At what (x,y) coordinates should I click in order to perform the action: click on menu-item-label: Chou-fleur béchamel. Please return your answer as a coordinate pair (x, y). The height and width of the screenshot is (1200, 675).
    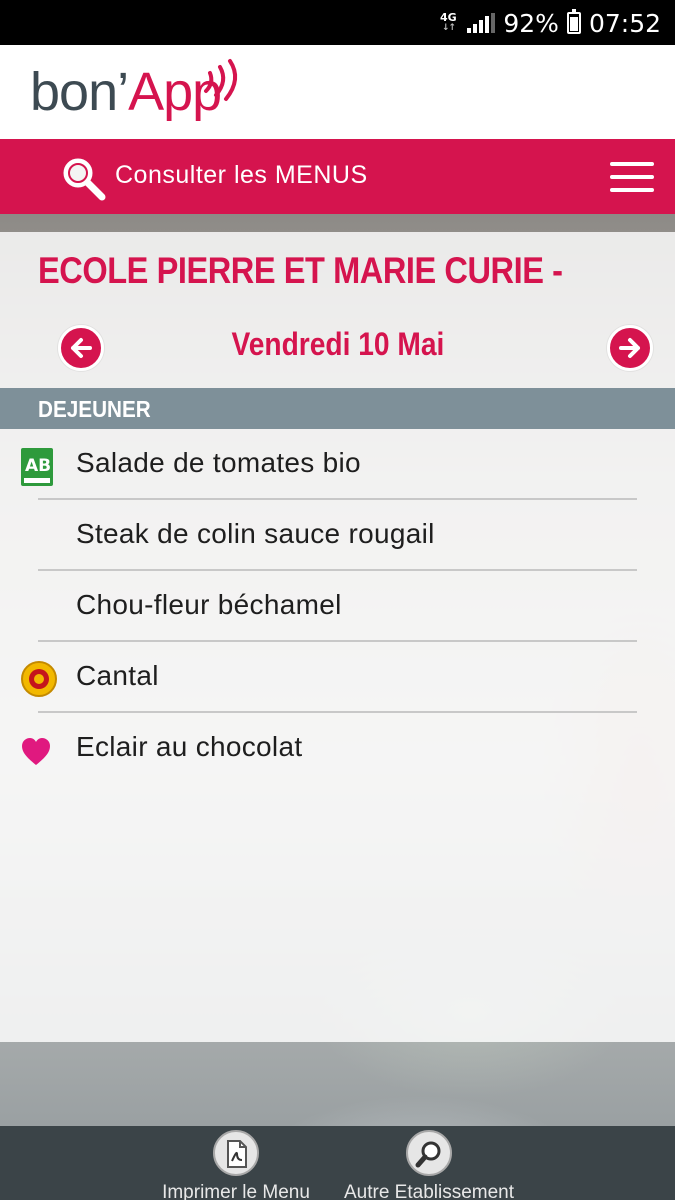
    Looking at the image, I should click on (209, 604).